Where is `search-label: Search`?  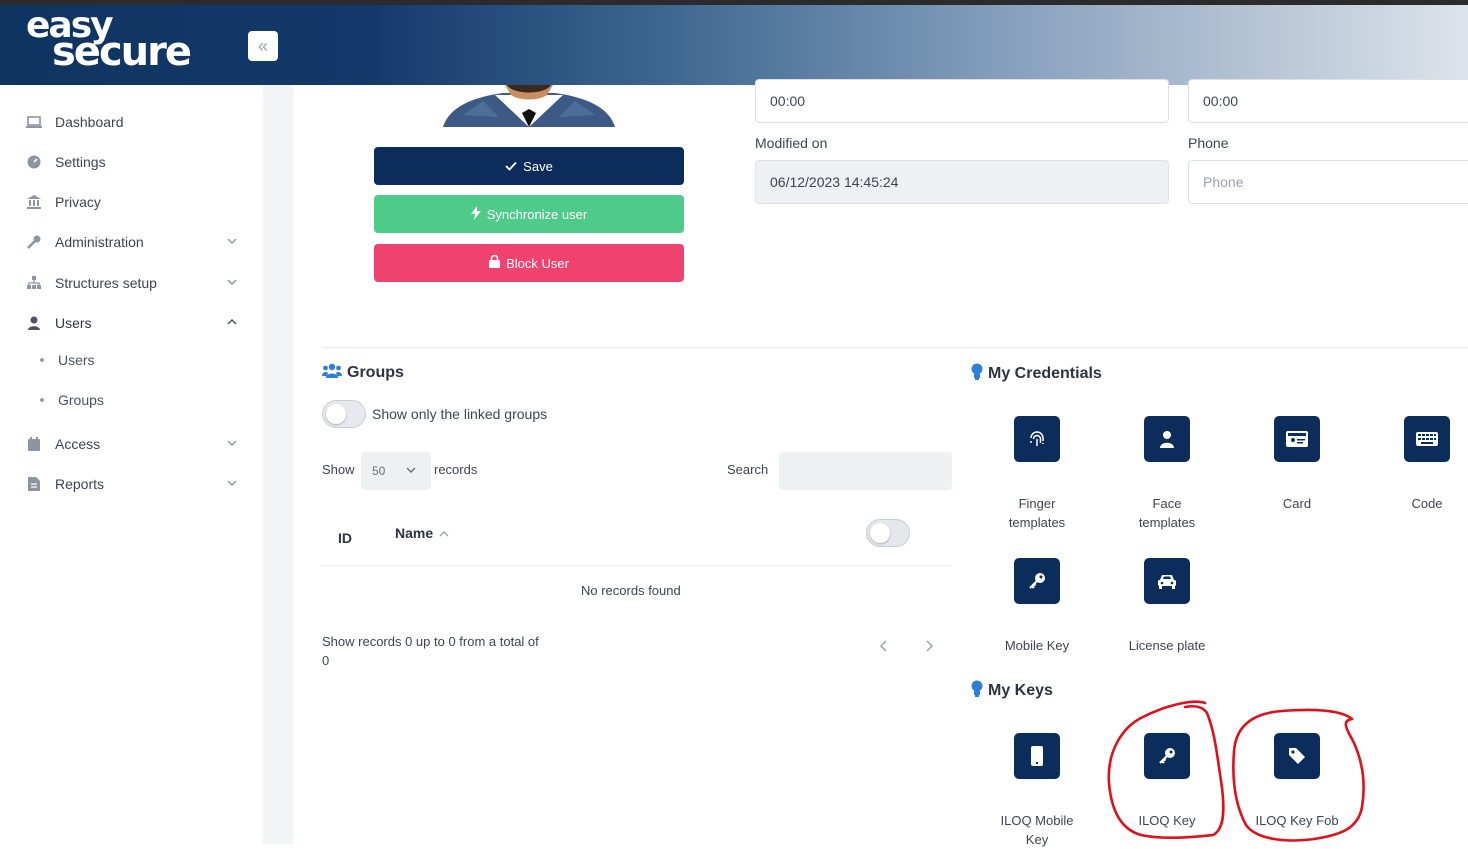
search-label: Search is located at coordinates (748, 469).